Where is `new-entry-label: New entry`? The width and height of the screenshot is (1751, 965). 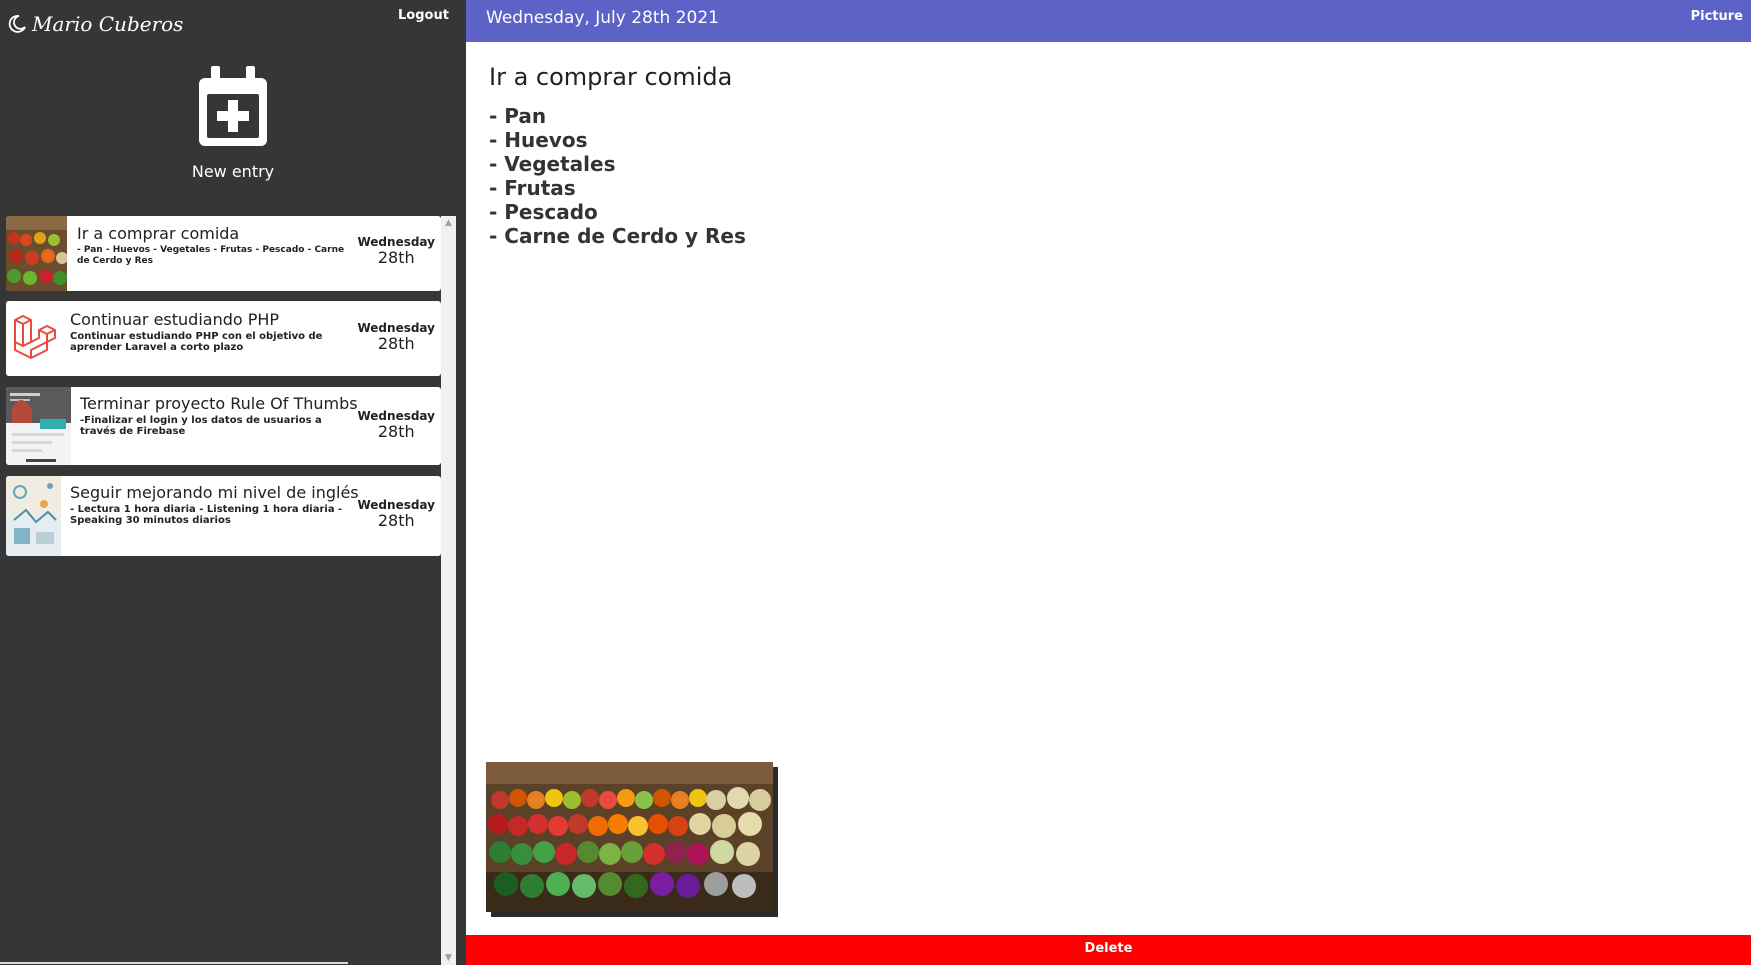
new-entry-label: New entry is located at coordinates (233, 171).